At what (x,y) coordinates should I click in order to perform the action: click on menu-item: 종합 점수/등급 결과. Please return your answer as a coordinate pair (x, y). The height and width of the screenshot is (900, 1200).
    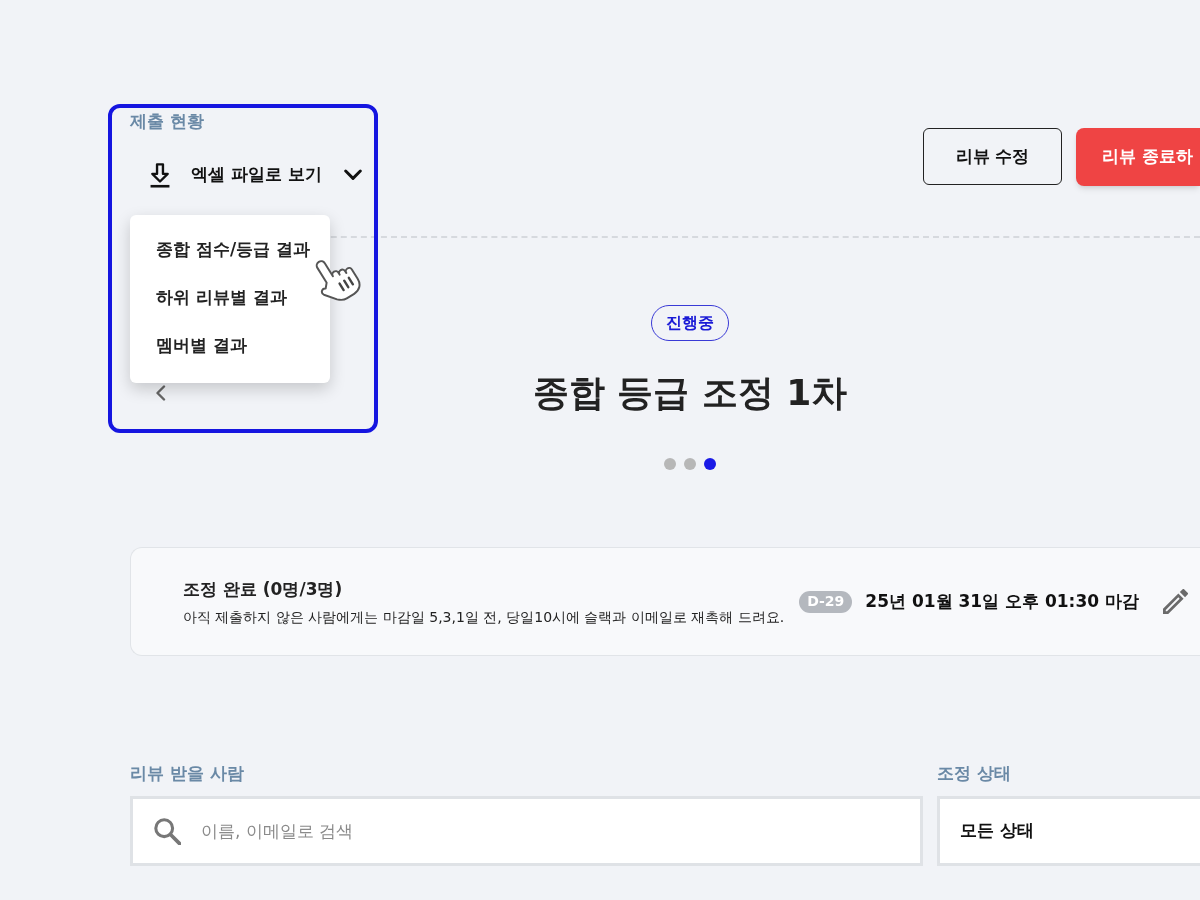
    Looking at the image, I should click on (233, 250).